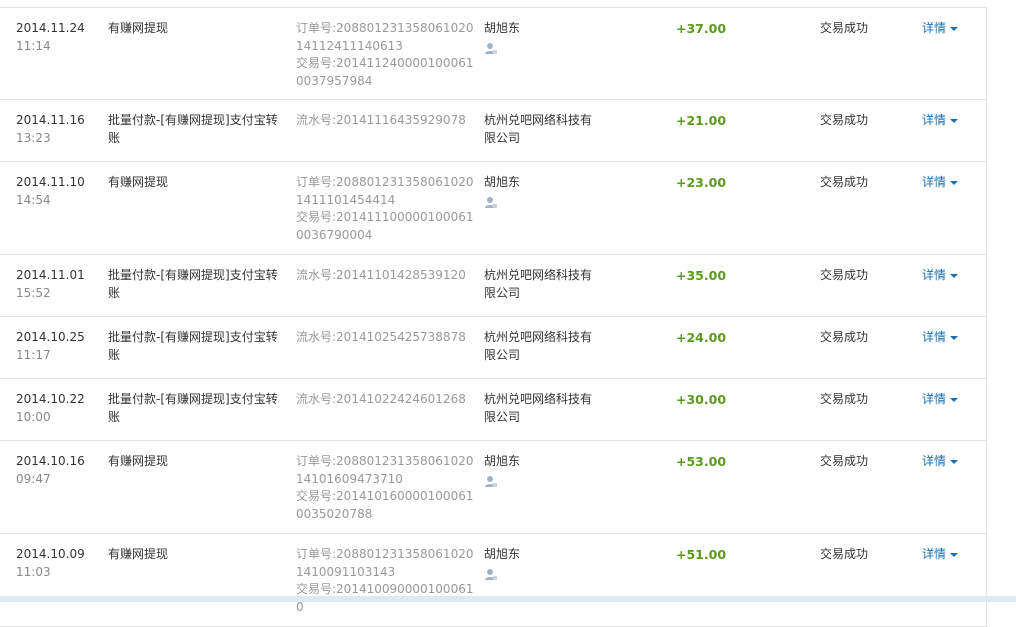  I want to click on time-text: 09:47, so click(33, 478).